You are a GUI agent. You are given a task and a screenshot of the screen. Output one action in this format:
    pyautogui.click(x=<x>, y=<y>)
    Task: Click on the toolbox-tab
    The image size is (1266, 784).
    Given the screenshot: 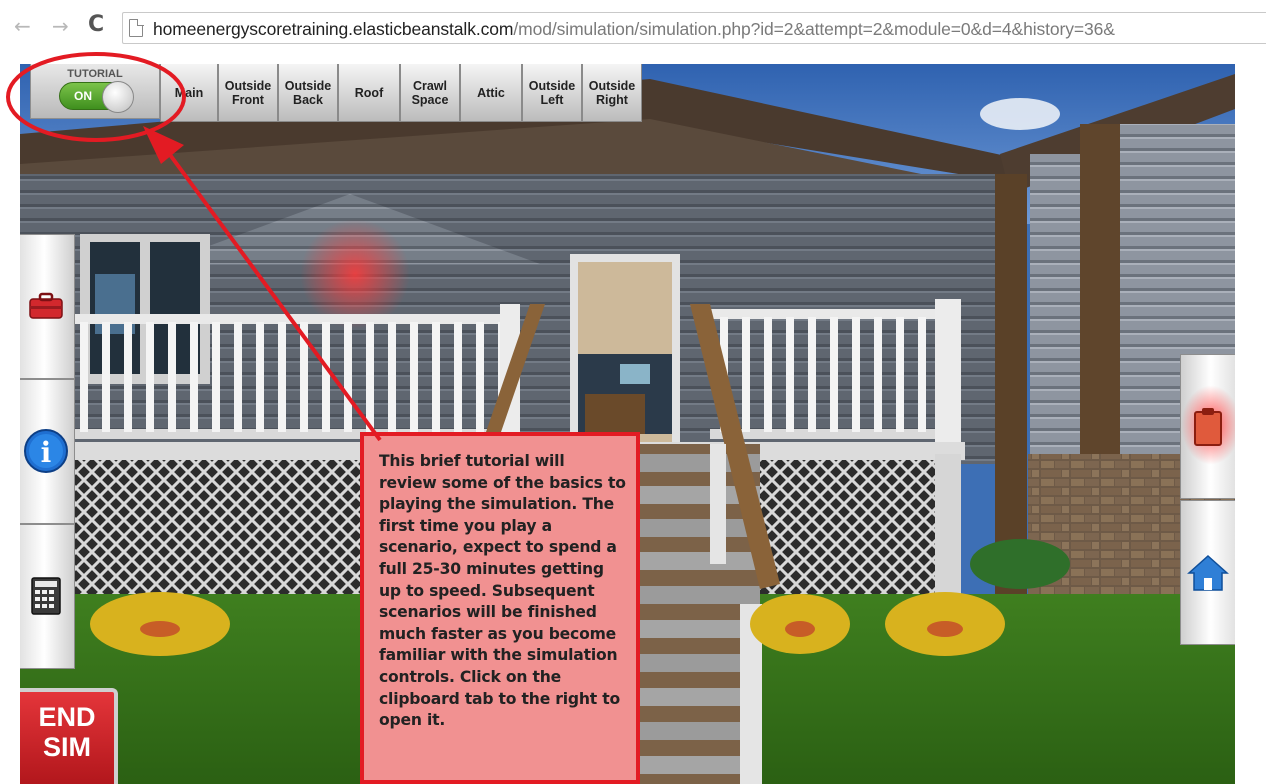 What is the action you would take?
    pyautogui.click(x=47, y=306)
    